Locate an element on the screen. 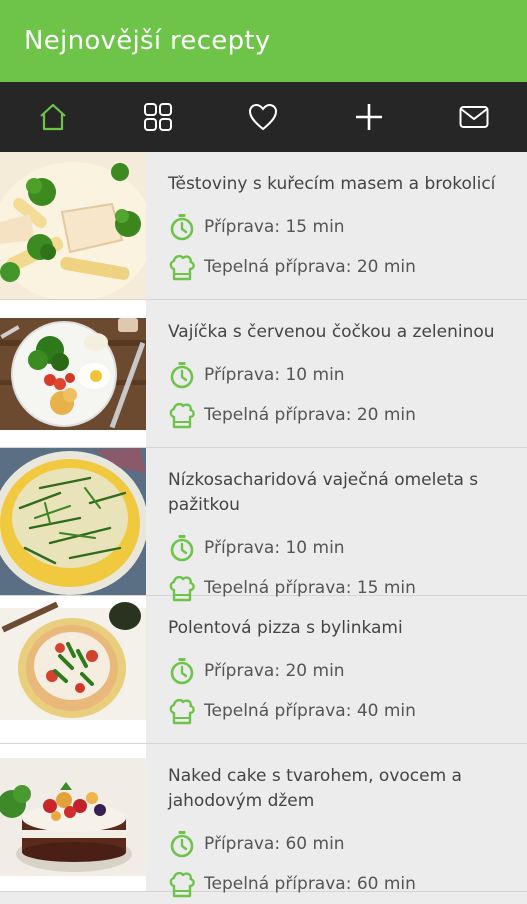 The image size is (527, 904). cook-time-row: Tepelná příprava: 40 min is located at coordinates (342, 711).